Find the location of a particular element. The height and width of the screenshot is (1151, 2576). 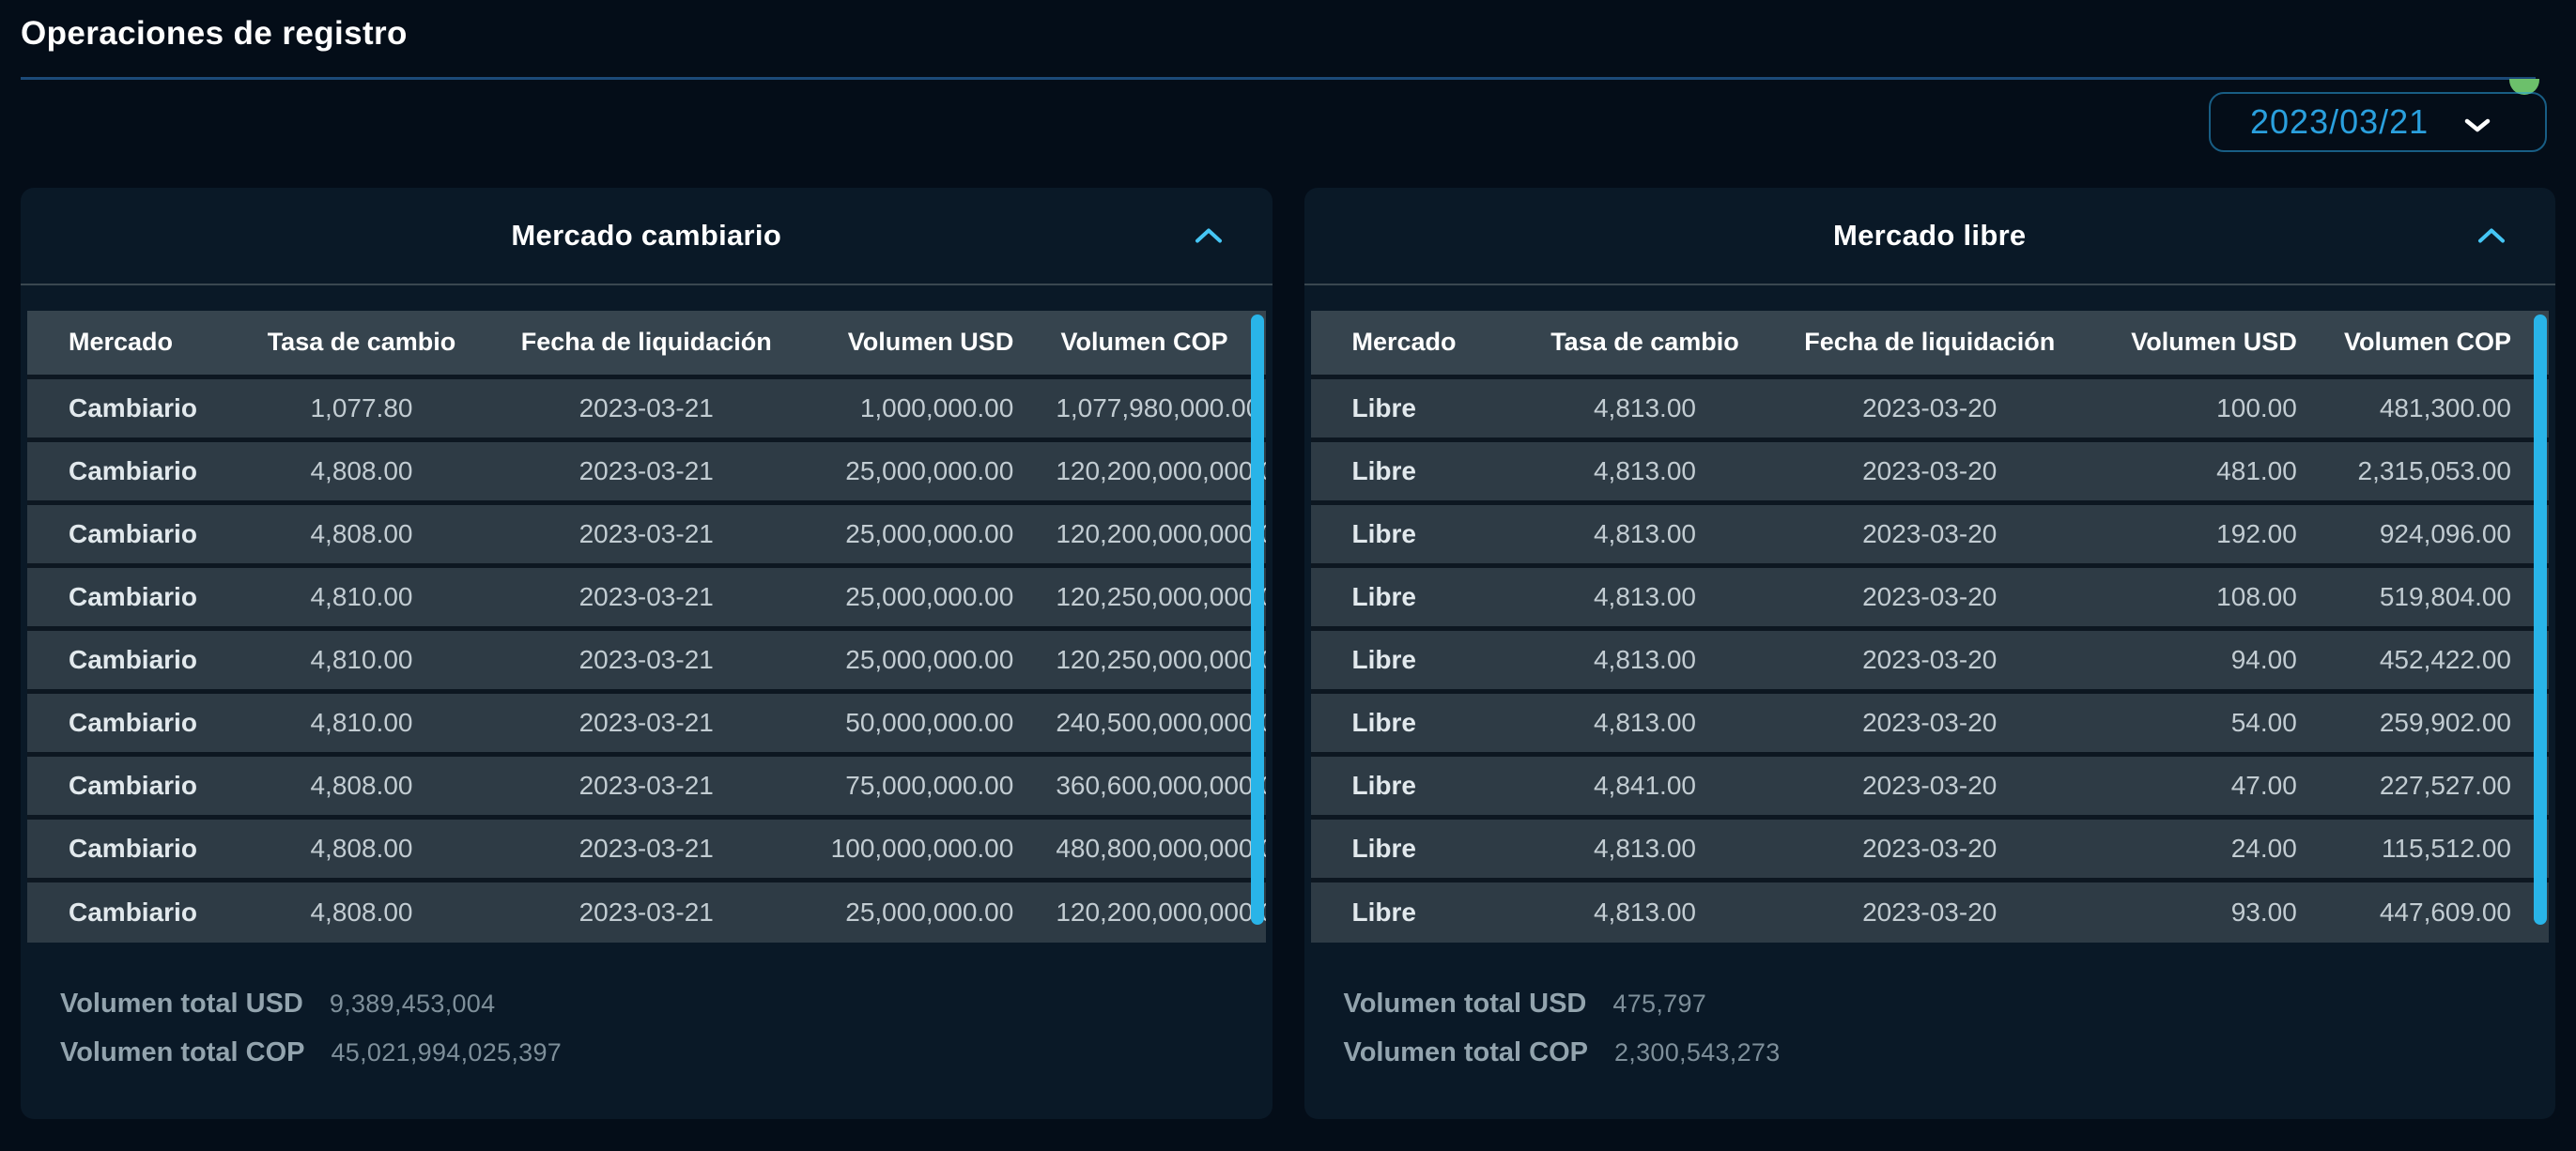

cell-volumen-cop: 115,512.00 is located at coordinates (2443, 848).